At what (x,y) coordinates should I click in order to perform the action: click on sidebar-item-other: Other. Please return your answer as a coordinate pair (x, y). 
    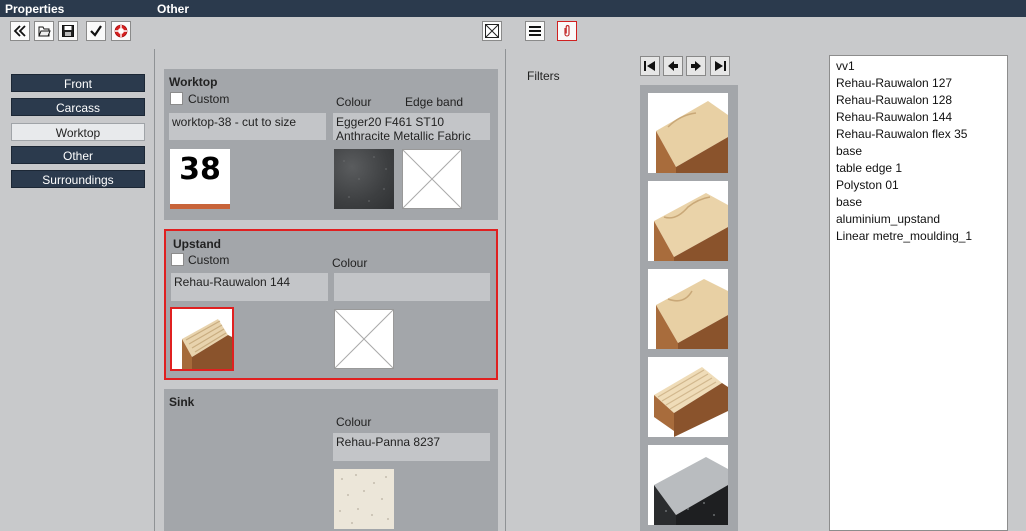
    Looking at the image, I should click on (78, 155).